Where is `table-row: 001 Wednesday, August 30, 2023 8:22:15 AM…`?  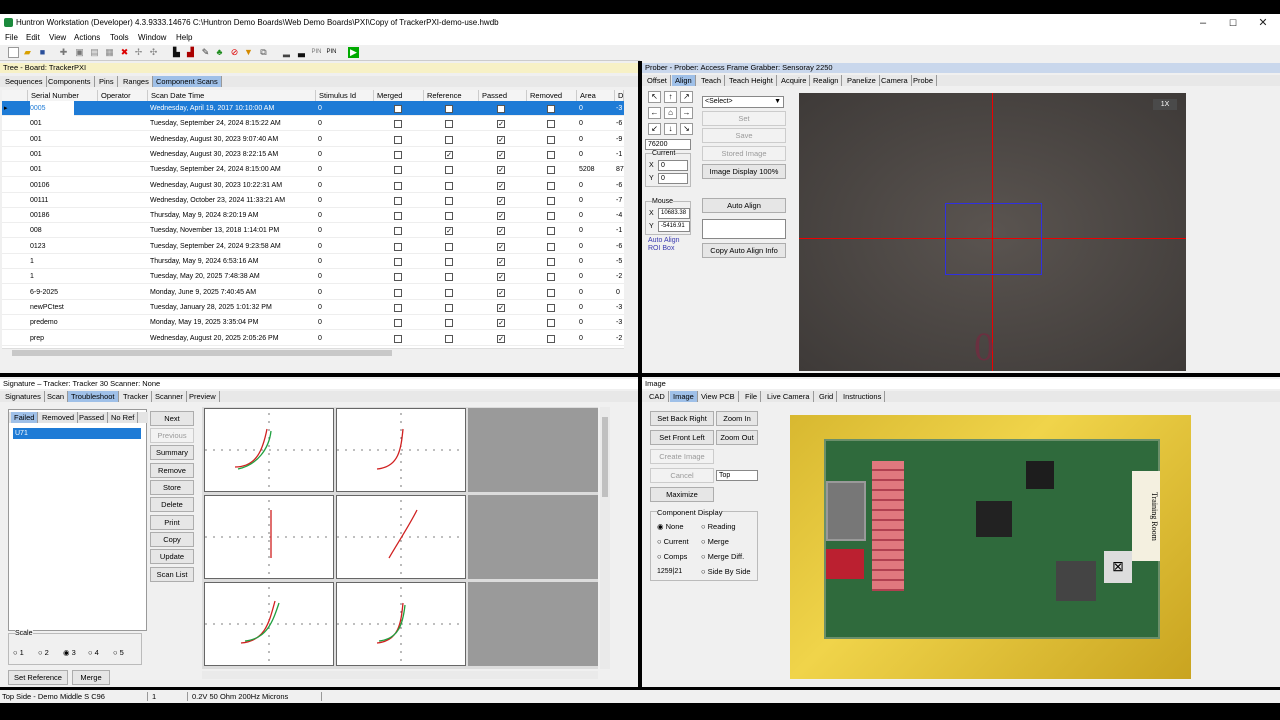 table-row: 001 Wednesday, August 30, 2023 8:22:15 AM… is located at coordinates (313, 154).